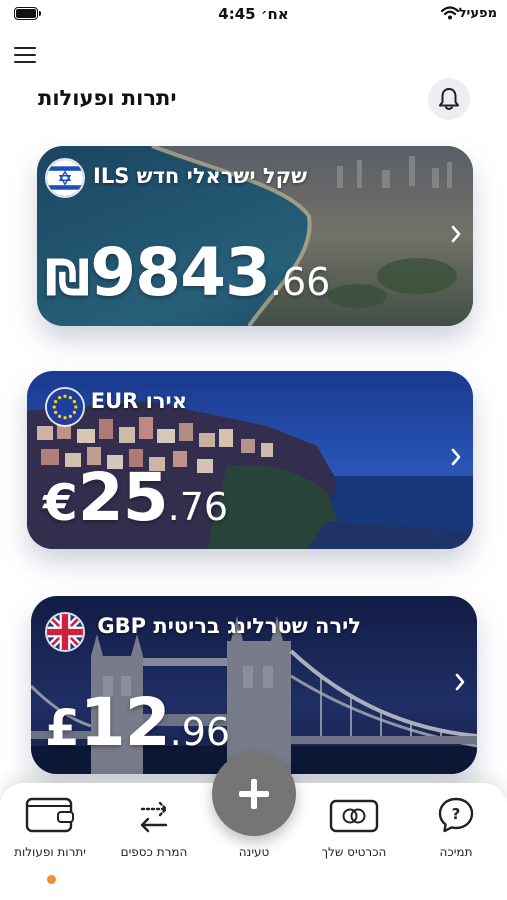 The height and width of the screenshot is (900, 507). What do you see at coordinates (50, 852) in the screenshot?
I see `nav-label: יתרות ופעולות` at bounding box center [50, 852].